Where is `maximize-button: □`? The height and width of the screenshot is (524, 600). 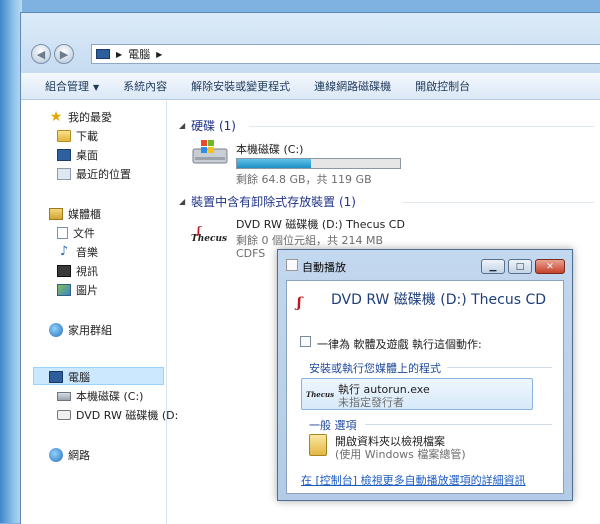
maximize-button: □ is located at coordinates (520, 266).